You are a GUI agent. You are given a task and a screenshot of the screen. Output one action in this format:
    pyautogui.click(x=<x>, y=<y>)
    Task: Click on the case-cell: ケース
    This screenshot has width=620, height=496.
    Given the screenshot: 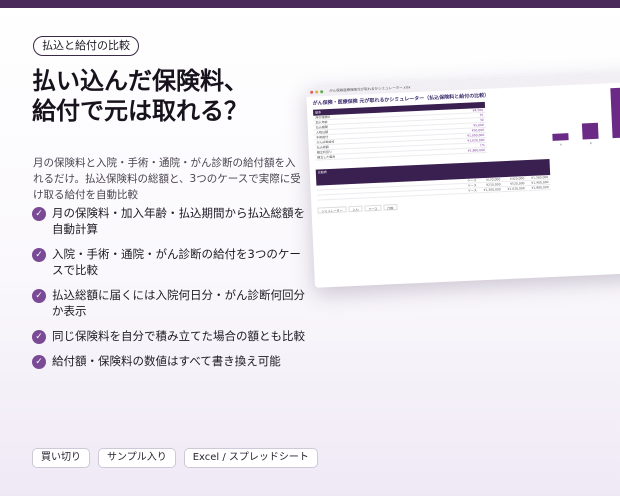 What is the action you would take?
    pyautogui.click(x=472, y=190)
    